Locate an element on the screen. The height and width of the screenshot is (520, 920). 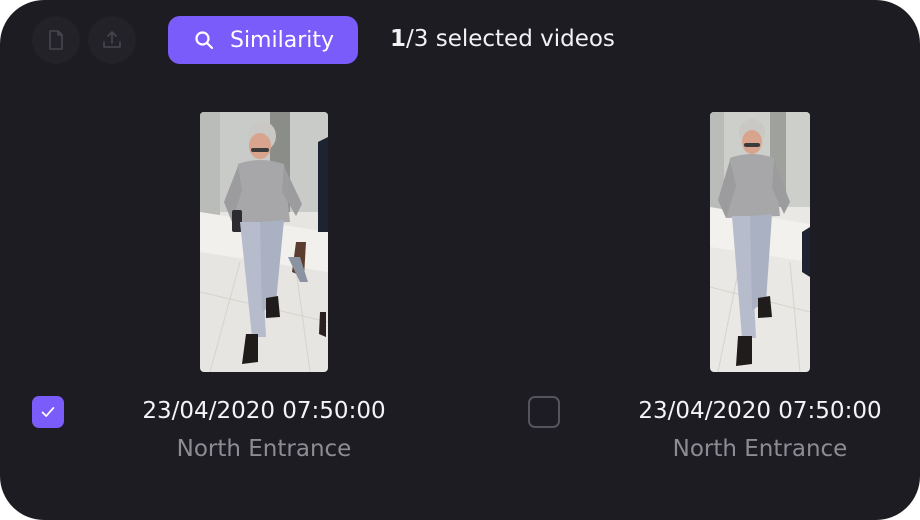
selection-counter: 1/3 selected videos is located at coordinates (502, 39).